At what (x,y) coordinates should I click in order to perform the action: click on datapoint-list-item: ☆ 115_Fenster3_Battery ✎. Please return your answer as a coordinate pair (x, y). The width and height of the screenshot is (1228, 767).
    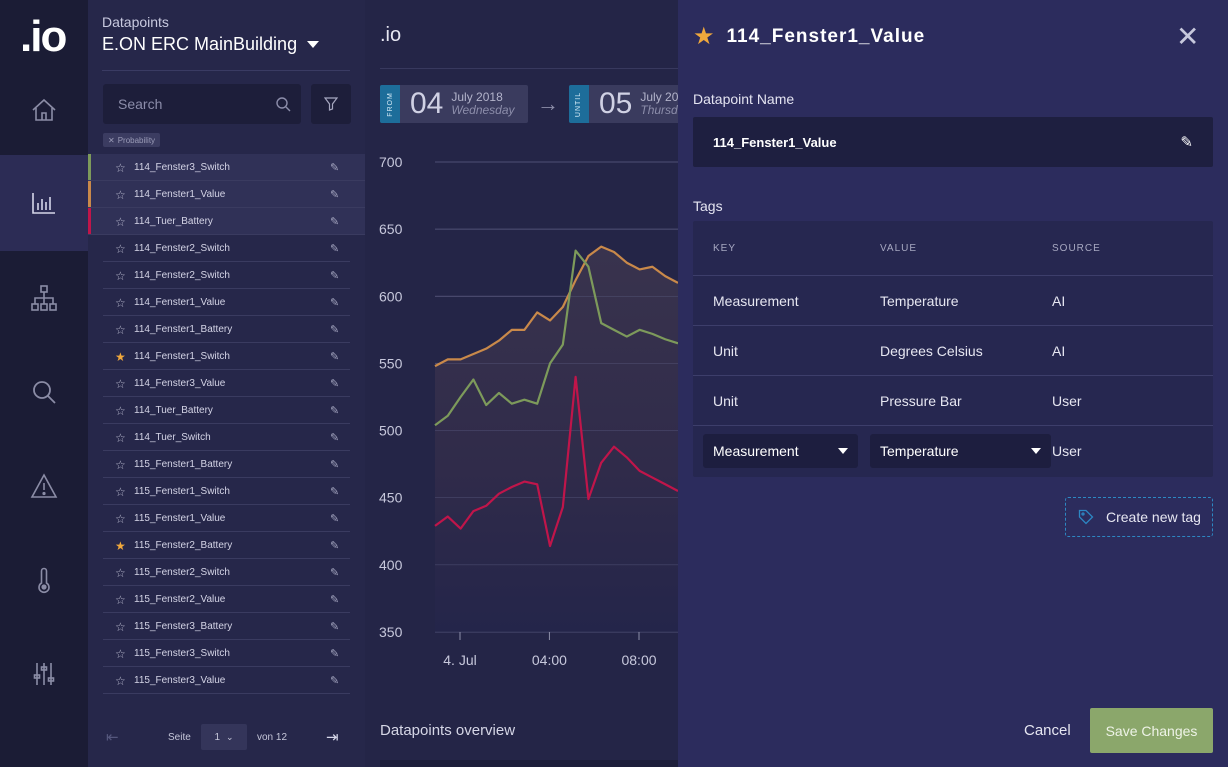
    Looking at the image, I should click on (226, 626).